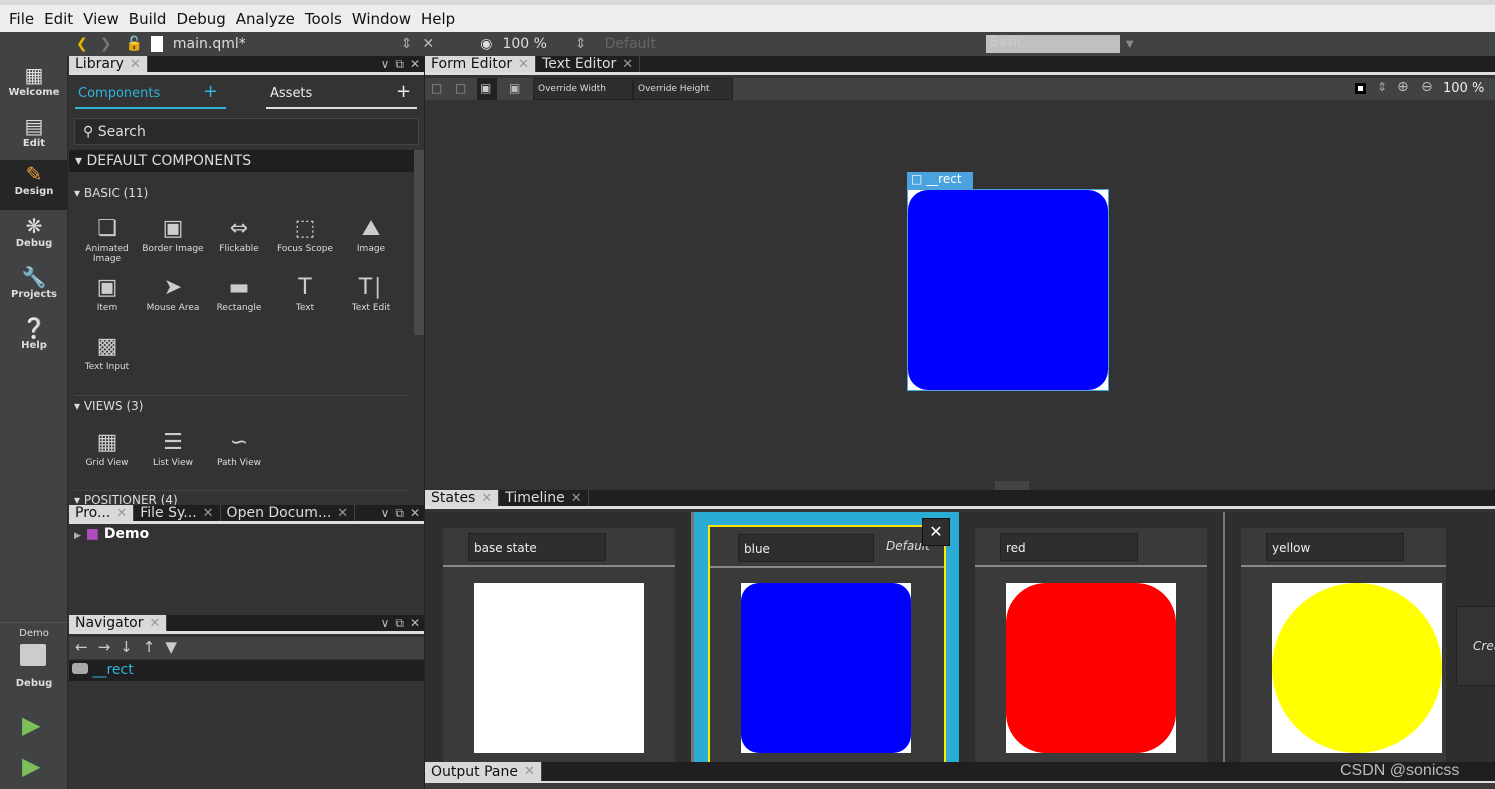  Describe the element at coordinates (31, 766) in the screenshot. I see `debug-run-icon: ▶` at that location.